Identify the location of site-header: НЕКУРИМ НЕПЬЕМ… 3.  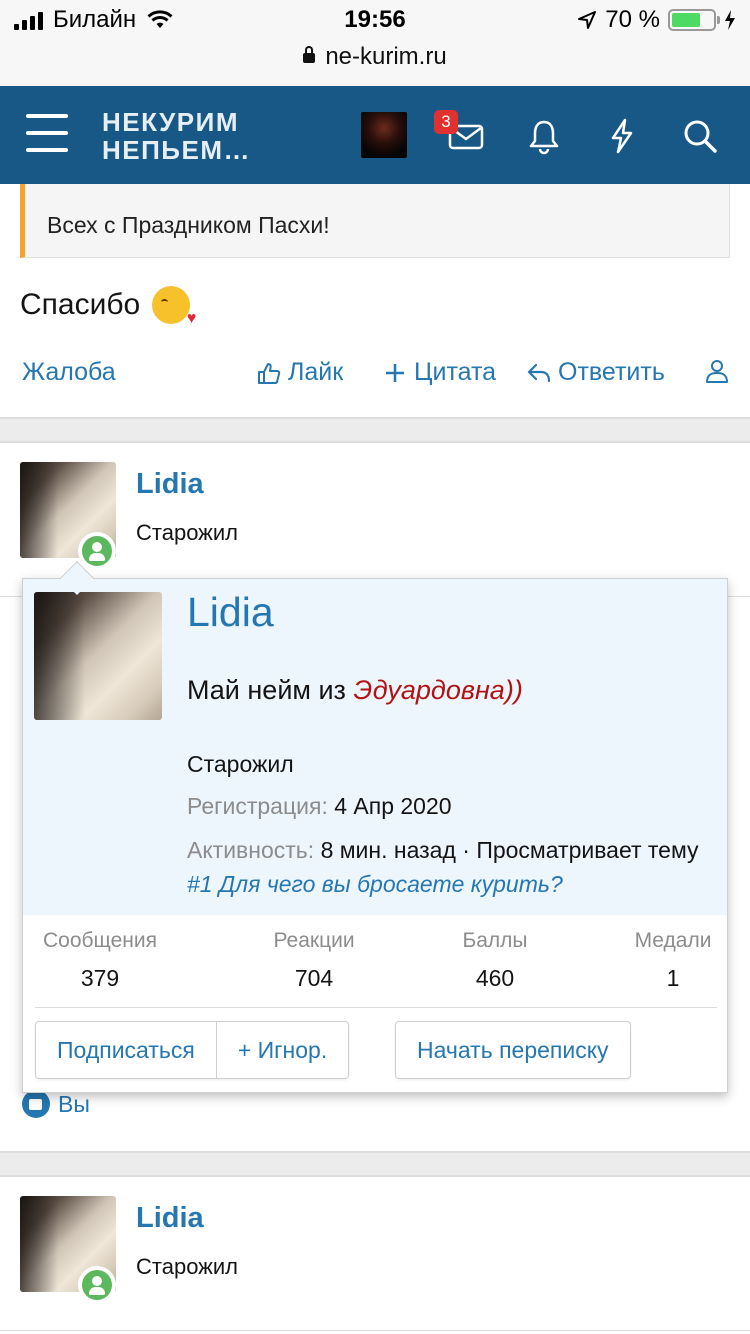
(375, 135).